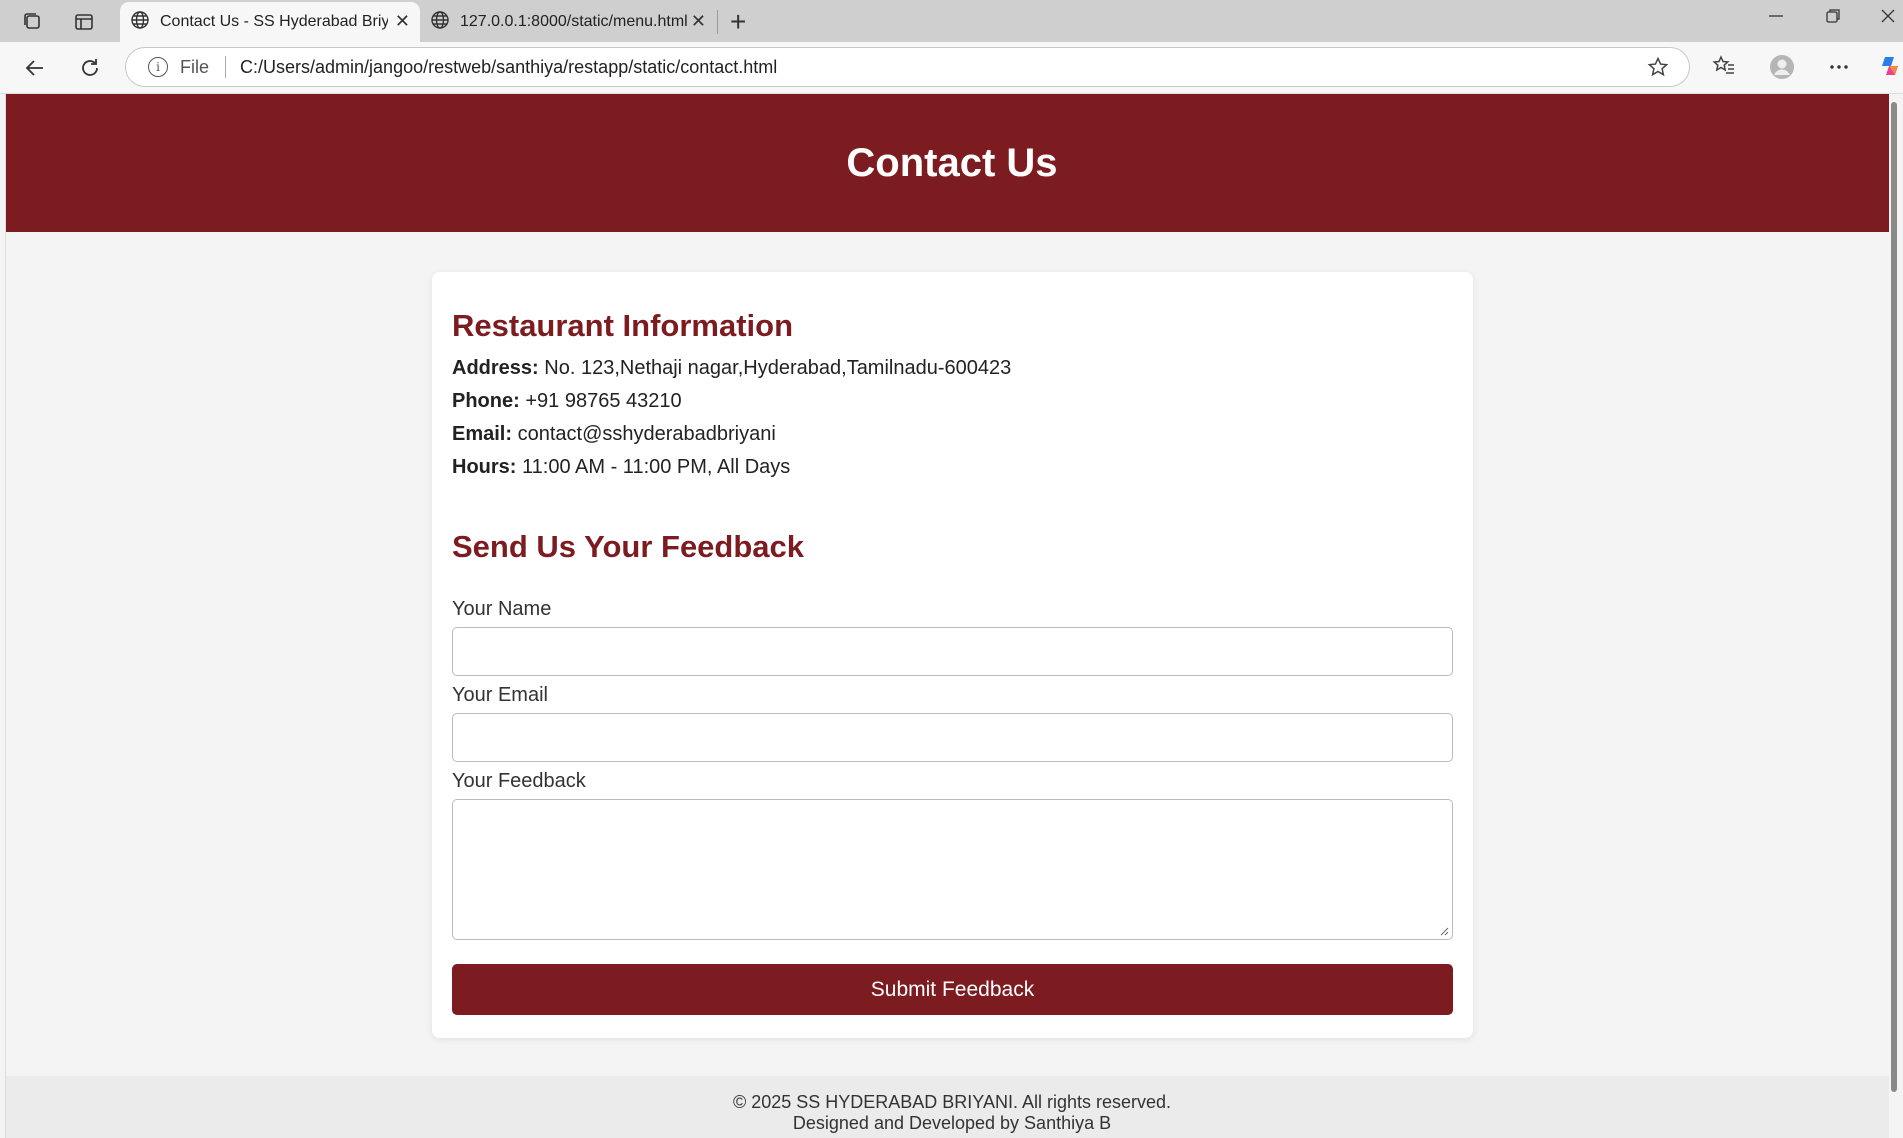 Image resolution: width=1903 pixels, height=1138 pixels. I want to click on page-title: Contact Us, so click(952, 162).